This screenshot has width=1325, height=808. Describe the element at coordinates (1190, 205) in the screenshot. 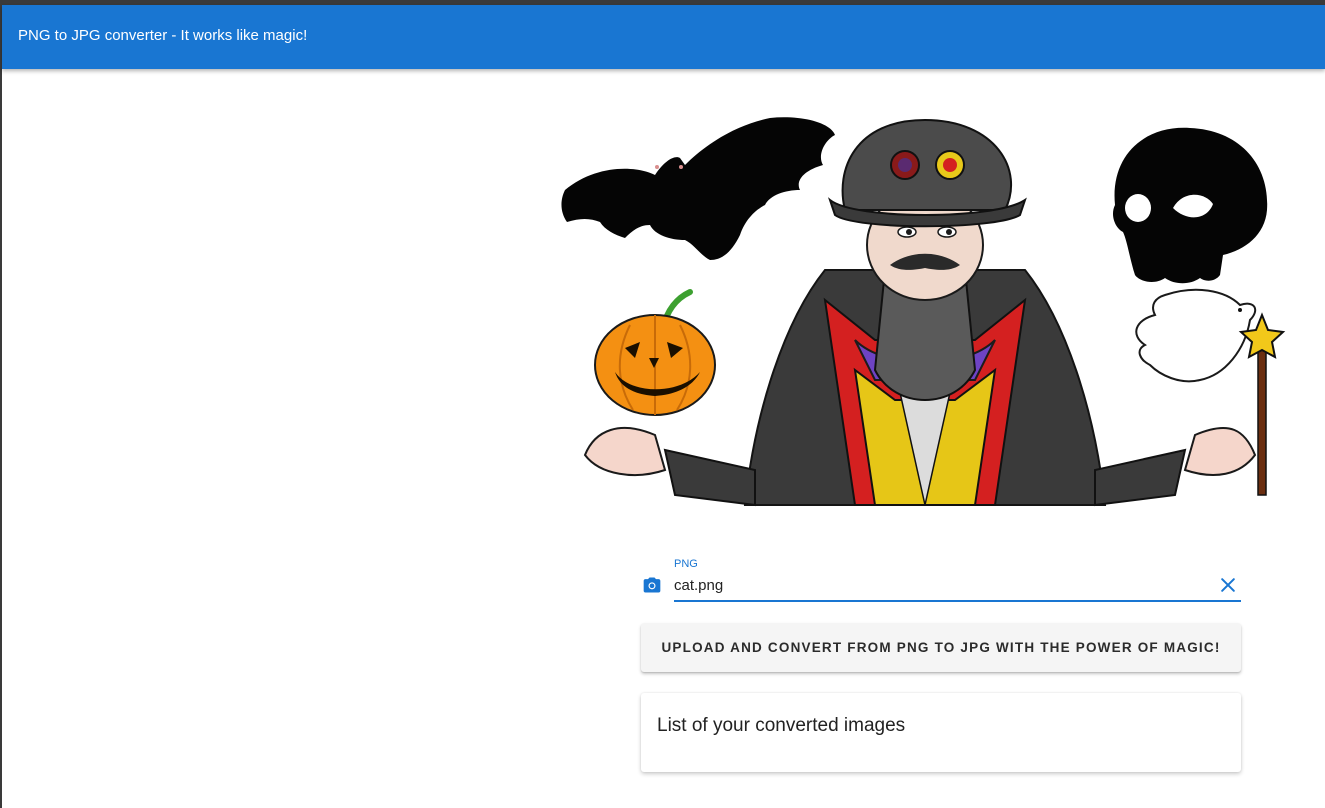

I see `skull-icon` at that location.